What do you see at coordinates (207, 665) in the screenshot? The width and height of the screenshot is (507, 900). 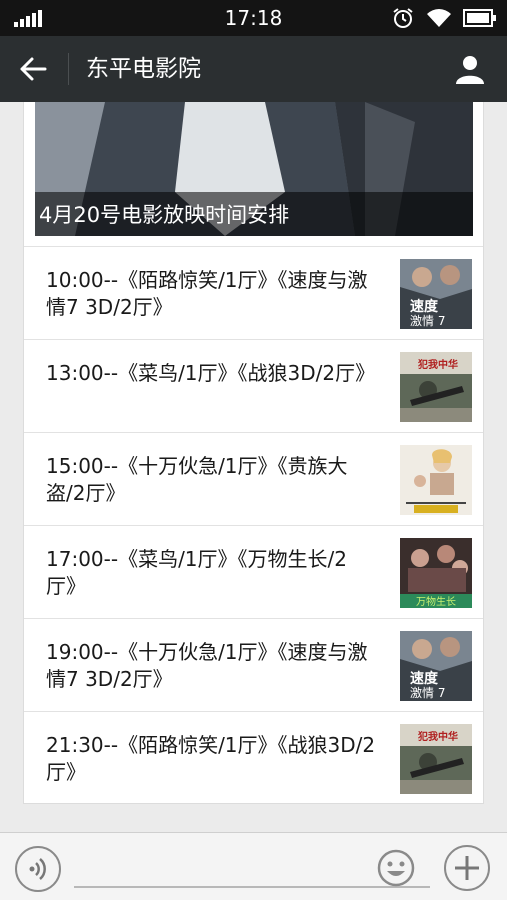 I see `schedule-text: 19:00--《十万伙急/1厅》《速度与激情7 3D/2厅》` at bounding box center [207, 665].